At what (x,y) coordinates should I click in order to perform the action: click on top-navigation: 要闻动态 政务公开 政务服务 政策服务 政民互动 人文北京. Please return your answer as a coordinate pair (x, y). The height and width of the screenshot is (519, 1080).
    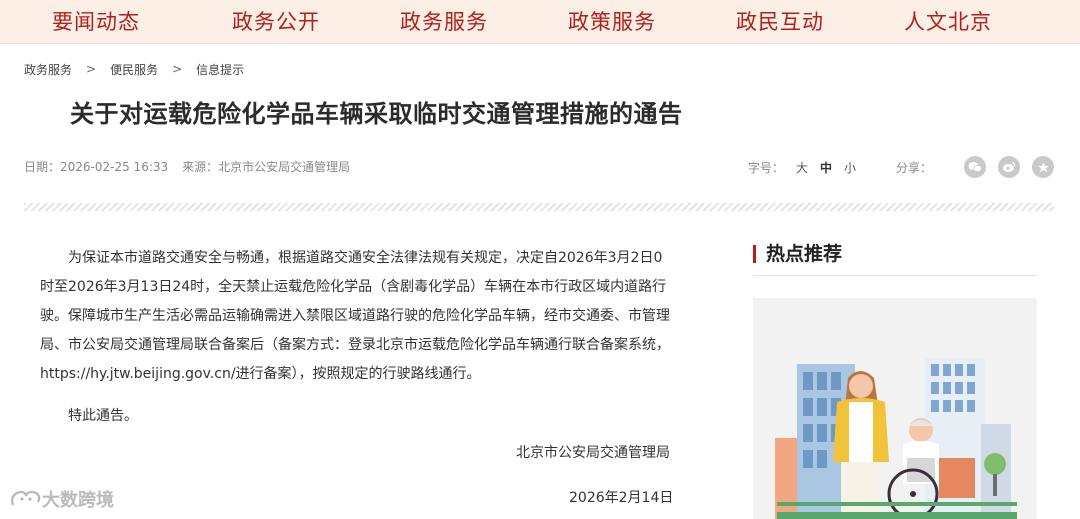
    Looking at the image, I should click on (540, 22).